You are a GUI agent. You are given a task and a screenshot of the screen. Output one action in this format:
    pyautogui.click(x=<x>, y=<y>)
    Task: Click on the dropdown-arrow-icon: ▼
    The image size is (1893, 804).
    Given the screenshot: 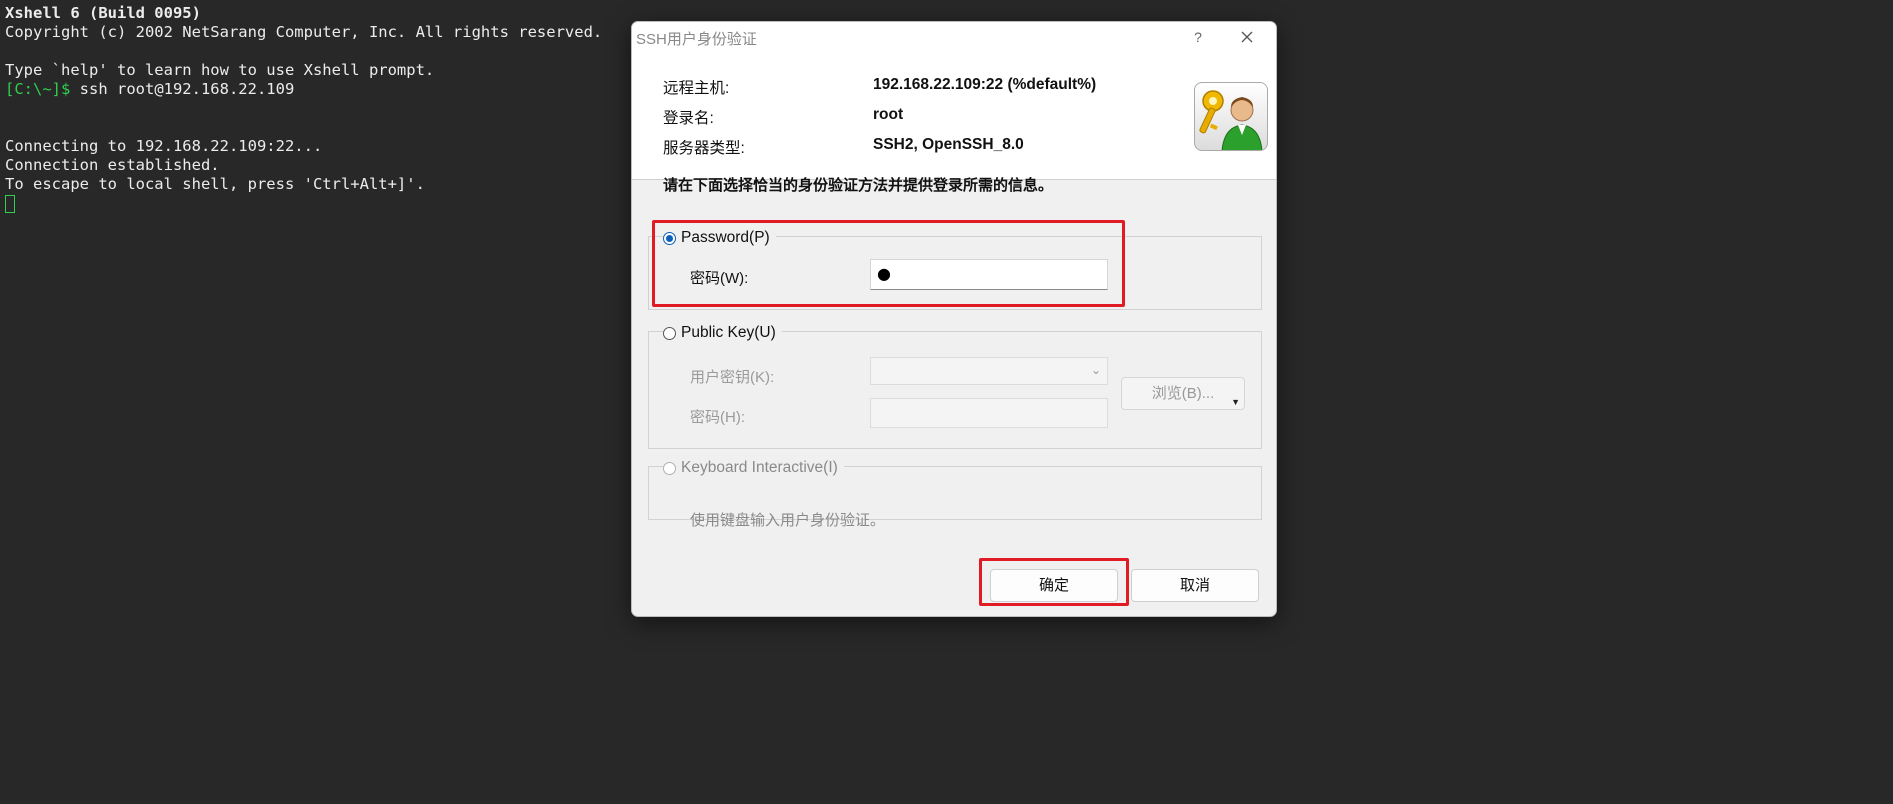 What is the action you would take?
    pyautogui.click(x=1235, y=402)
    